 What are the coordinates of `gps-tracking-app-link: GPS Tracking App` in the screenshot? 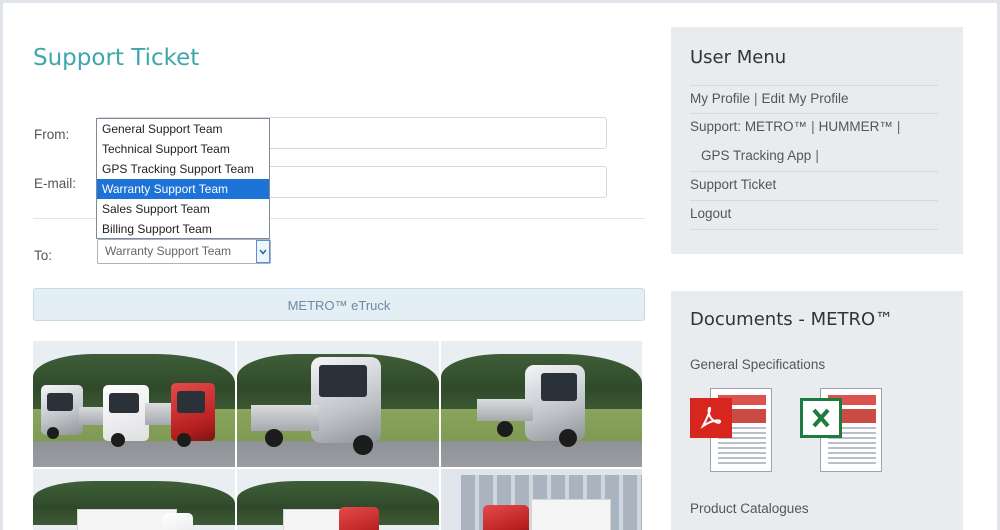 It's located at (756, 155).